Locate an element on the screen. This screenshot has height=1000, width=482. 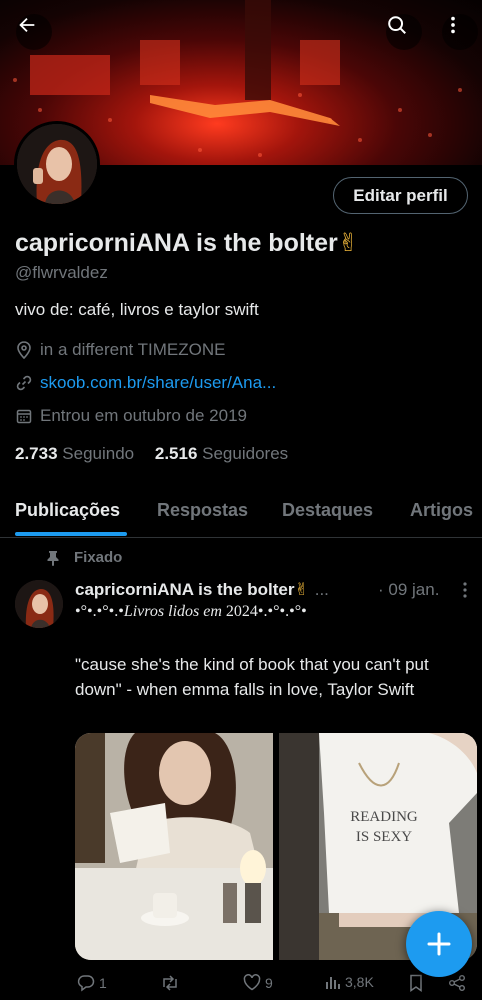
repost-icon is located at coordinates (170, 983).